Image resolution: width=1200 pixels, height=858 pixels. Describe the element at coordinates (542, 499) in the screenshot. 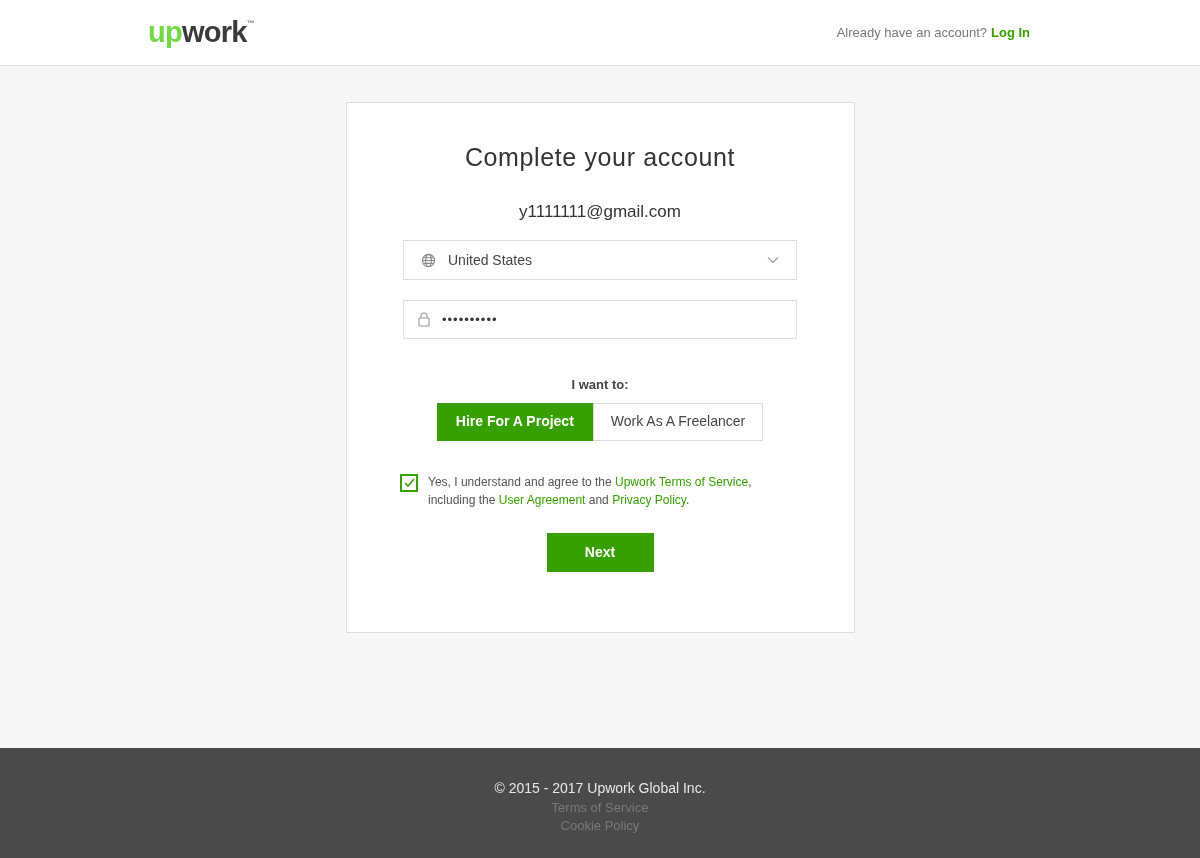

I see `agreement-link: User Agreement` at that location.